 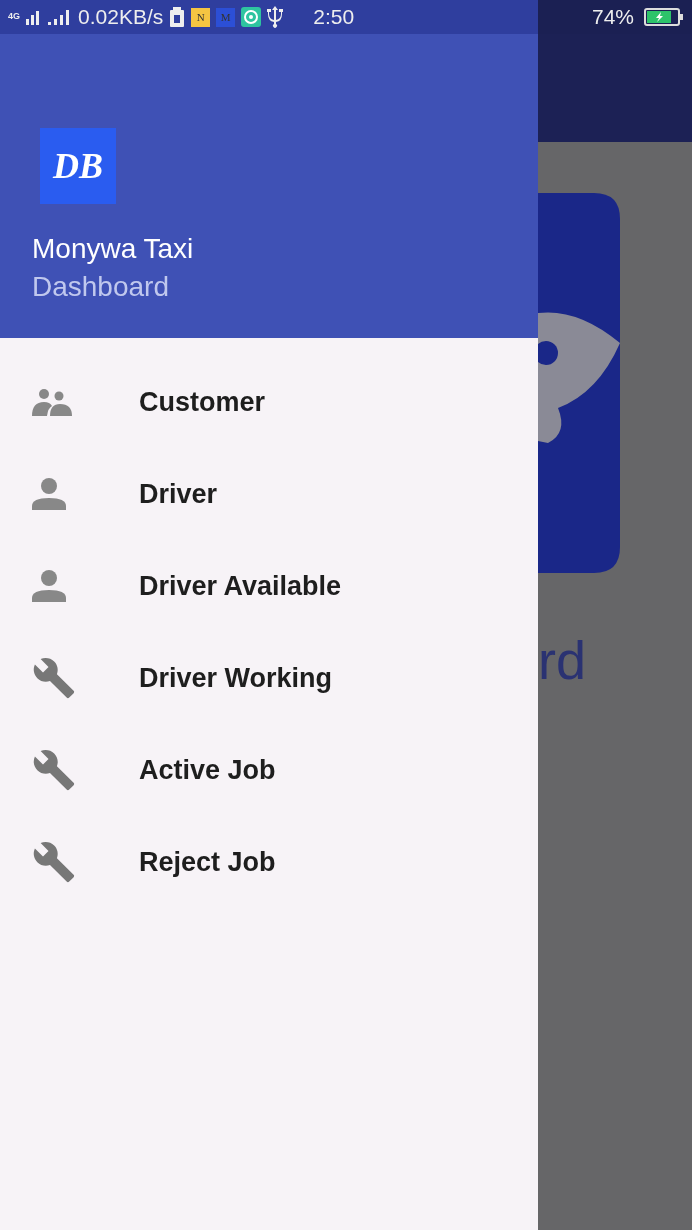 I want to click on battery-percent: 74%, so click(x=612, y=17).